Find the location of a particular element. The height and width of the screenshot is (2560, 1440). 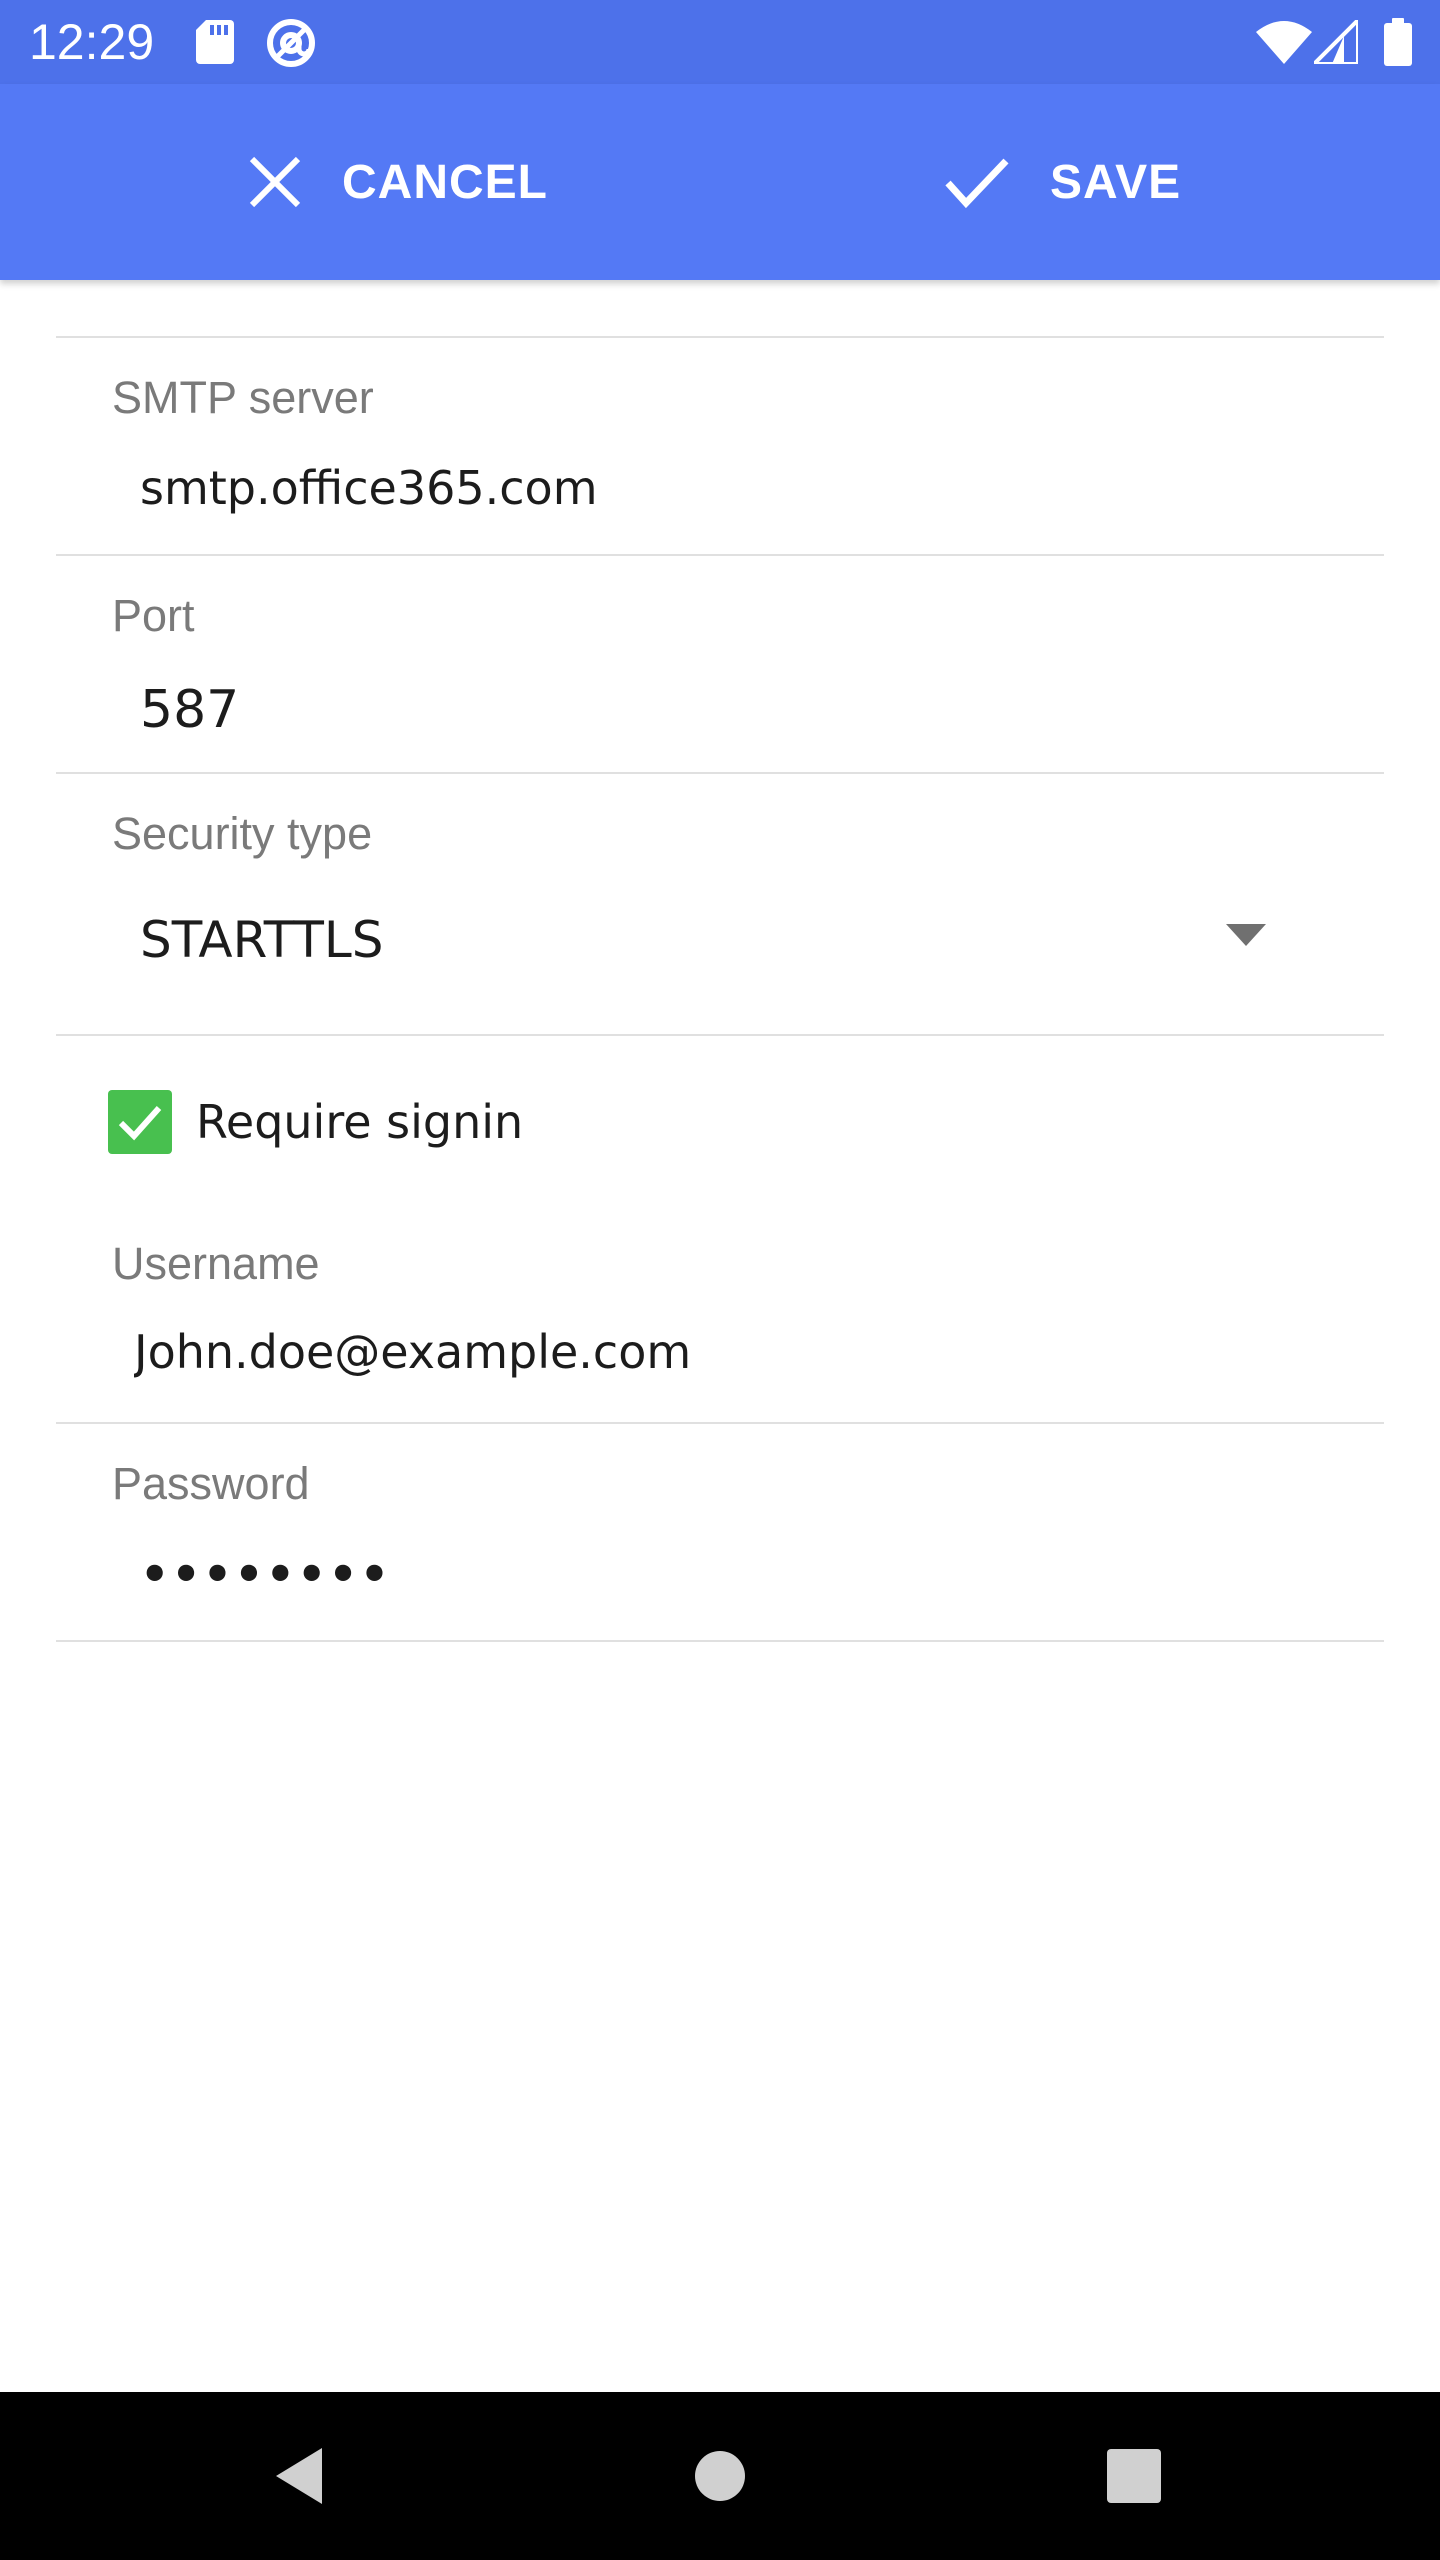

security-type-label: Security type is located at coordinates (242, 833).